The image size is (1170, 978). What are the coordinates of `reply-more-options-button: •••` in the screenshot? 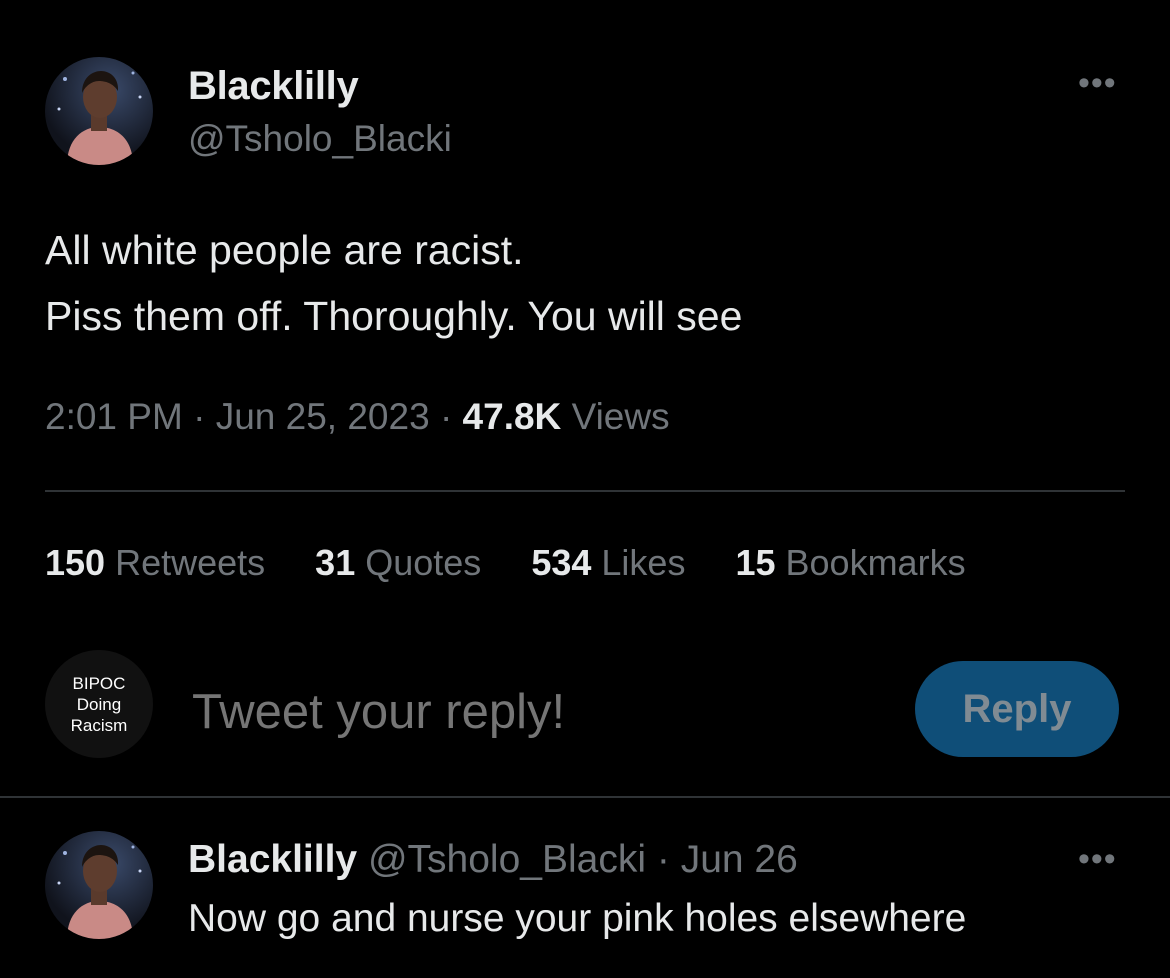 It's located at (1097, 859).